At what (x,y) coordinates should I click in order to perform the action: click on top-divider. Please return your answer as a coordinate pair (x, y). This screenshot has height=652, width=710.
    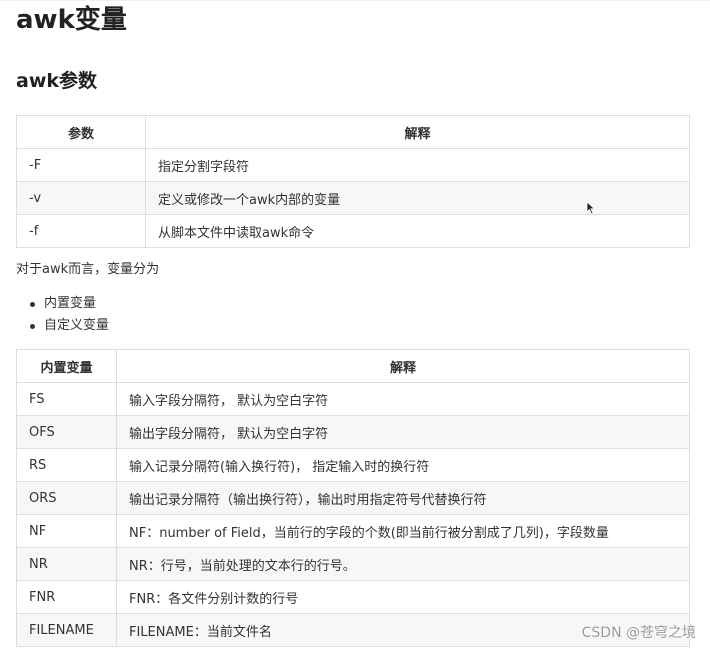
    Looking at the image, I should click on (355, 0).